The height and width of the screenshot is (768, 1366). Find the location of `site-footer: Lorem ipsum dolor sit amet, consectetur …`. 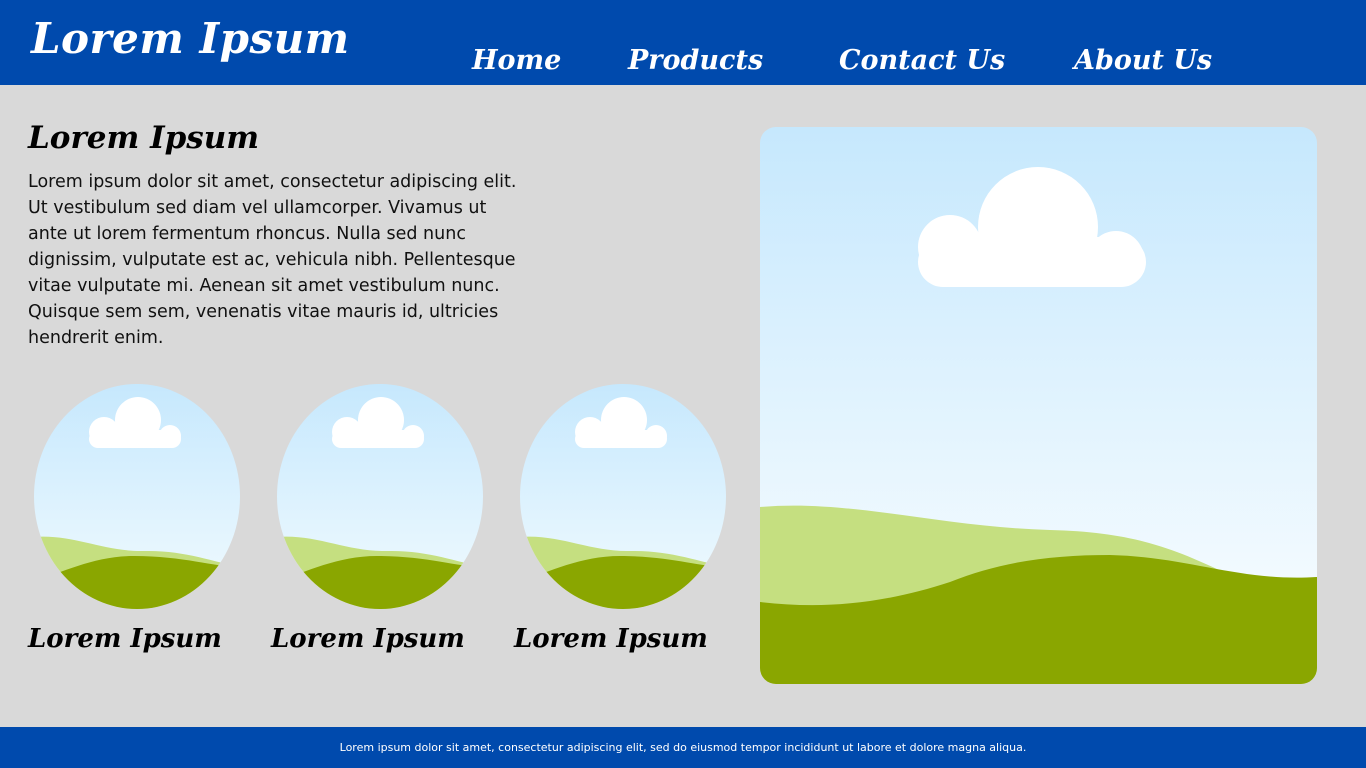

site-footer: Lorem ipsum dolor sit amet, consectetur … is located at coordinates (683, 747).